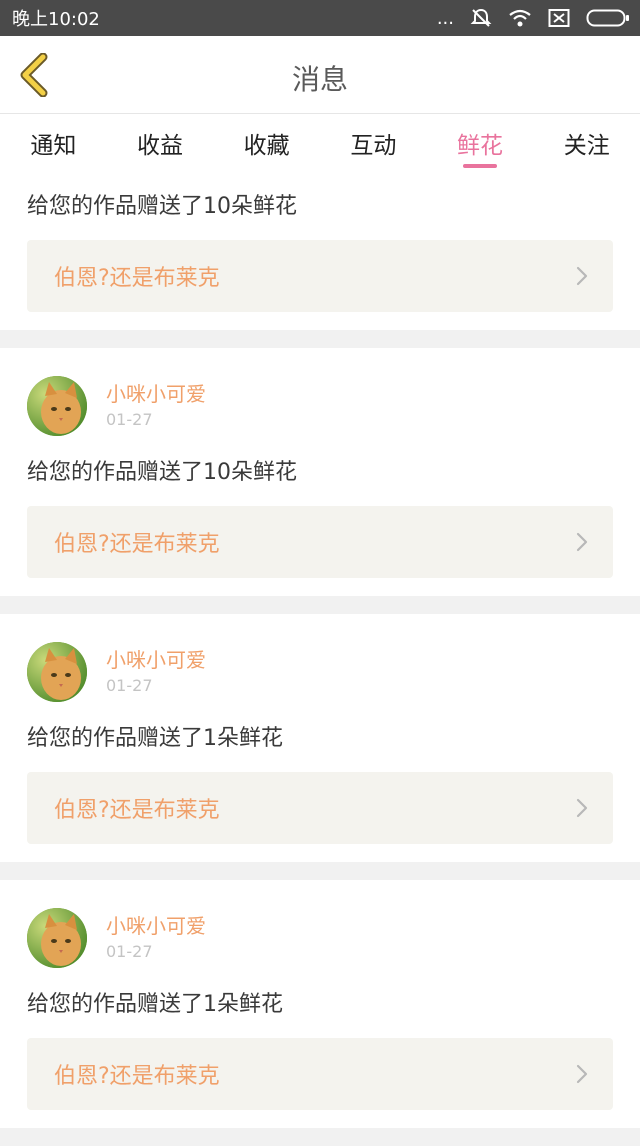 This screenshot has width=640, height=1146. I want to click on header: 消息, so click(320, 75).